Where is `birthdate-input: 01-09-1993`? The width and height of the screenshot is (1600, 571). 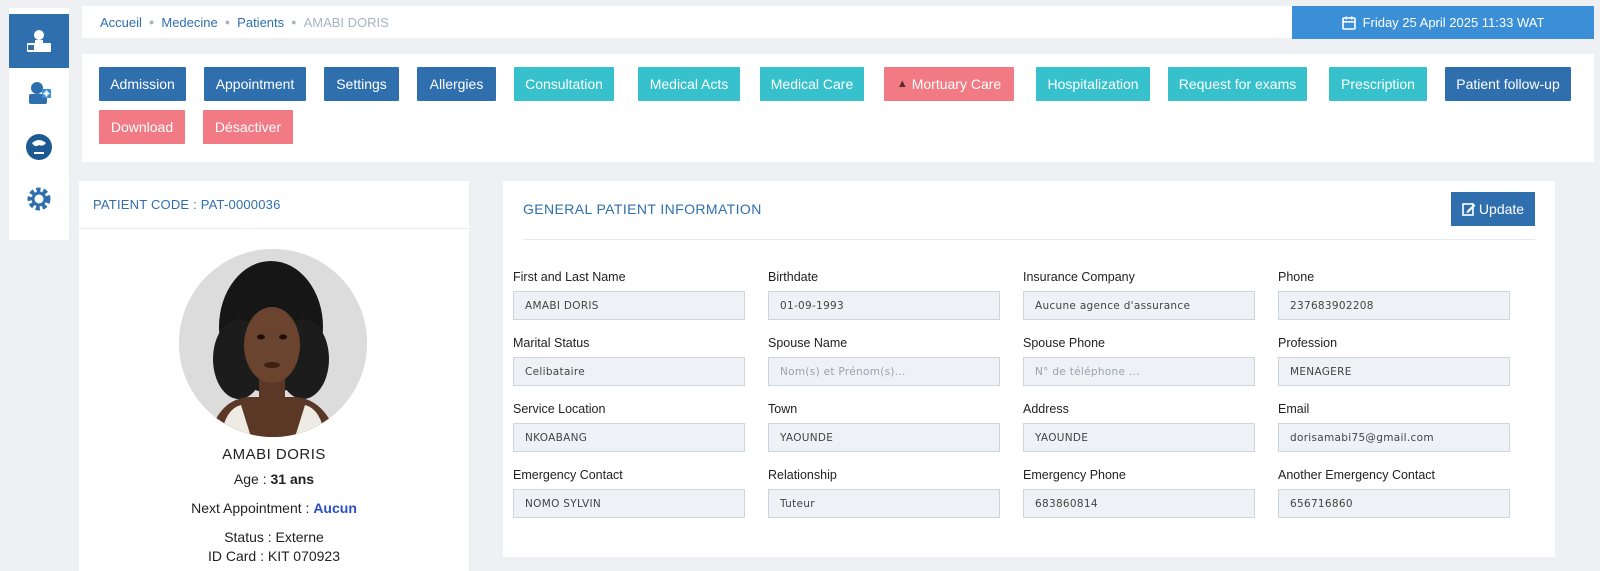 birthdate-input: 01-09-1993 is located at coordinates (884, 305).